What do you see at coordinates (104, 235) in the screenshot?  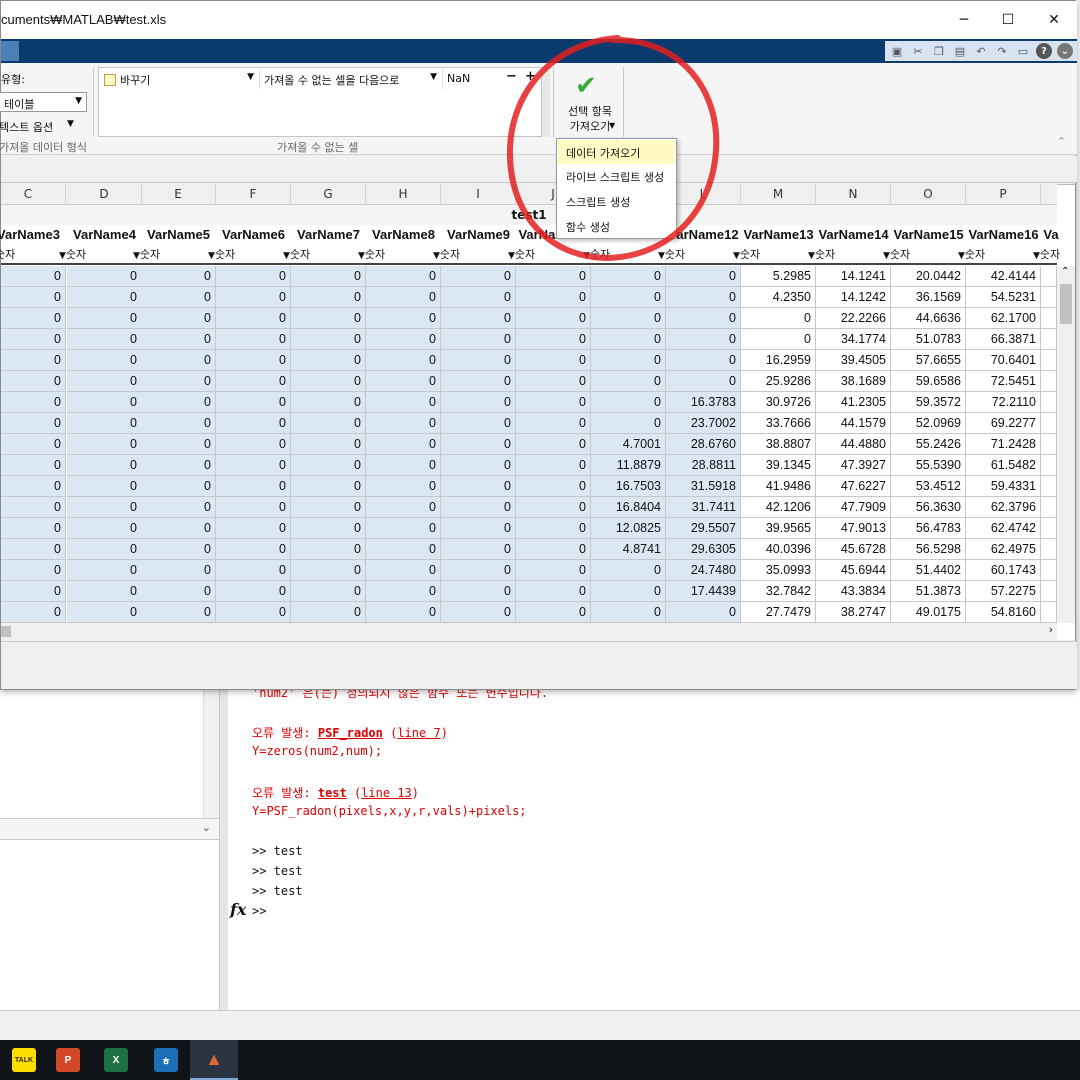 I see `variable-name-header: VarName4` at bounding box center [104, 235].